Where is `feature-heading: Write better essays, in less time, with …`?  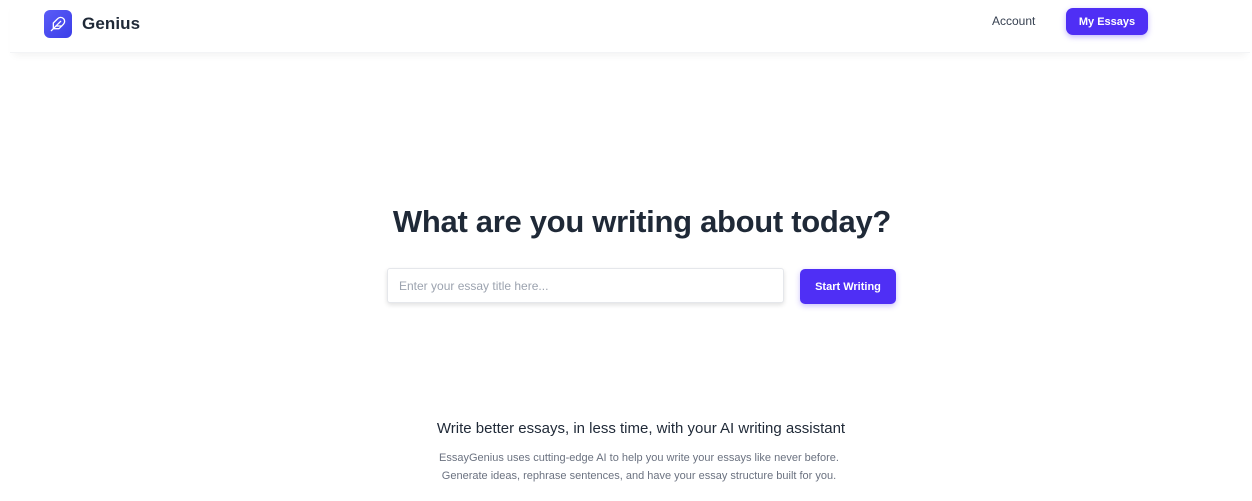 feature-heading: Write better essays, in less time, with … is located at coordinates (641, 428).